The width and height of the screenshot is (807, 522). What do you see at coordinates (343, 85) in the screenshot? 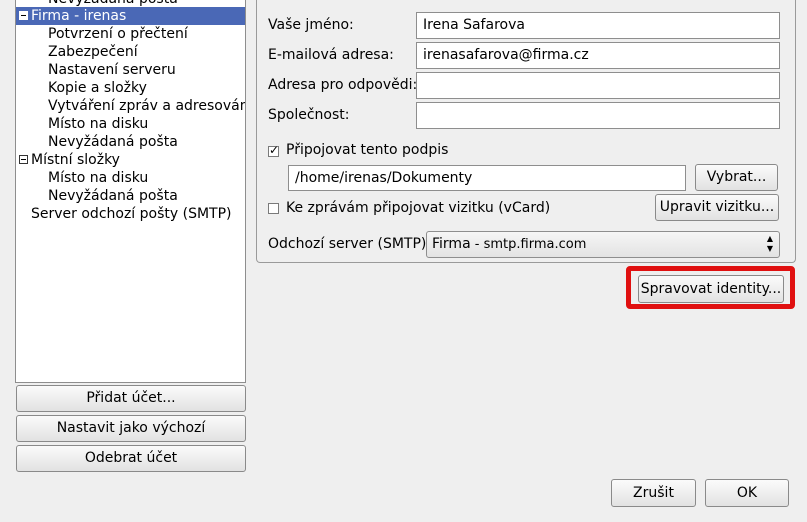
I see `reply-to-label: Adresa pro odpovědi:` at bounding box center [343, 85].